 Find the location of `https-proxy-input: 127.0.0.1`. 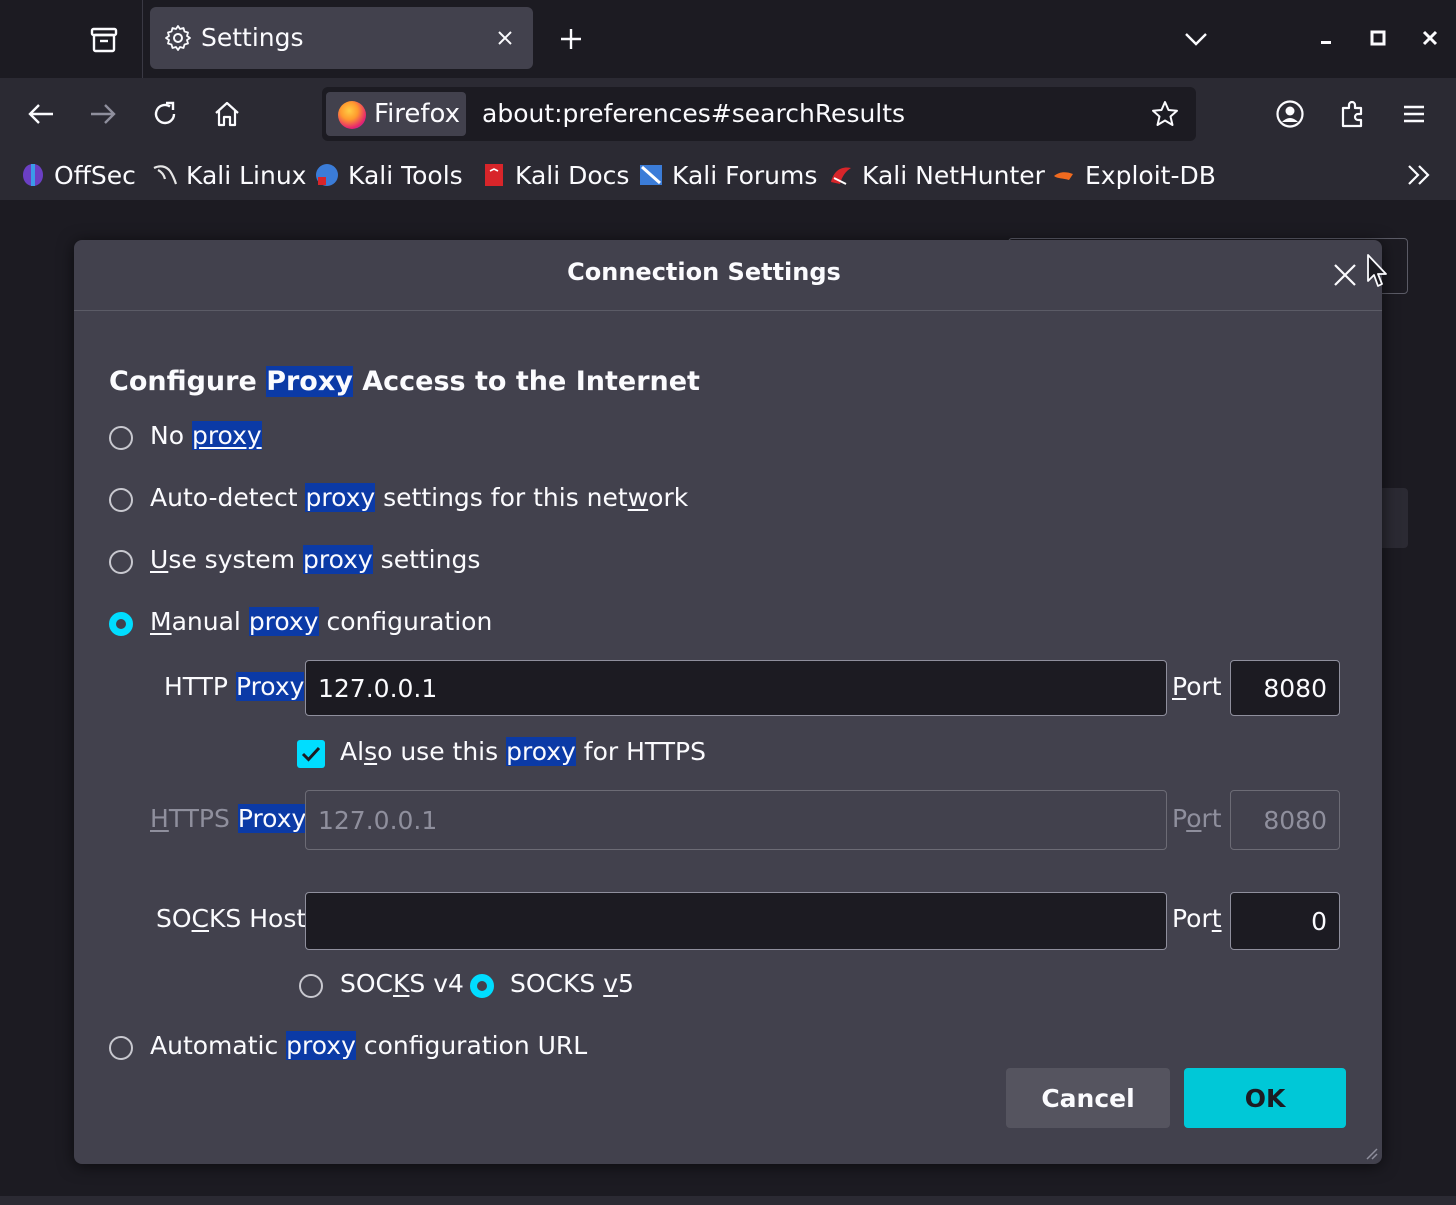

https-proxy-input: 127.0.0.1 is located at coordinates (736, 820).